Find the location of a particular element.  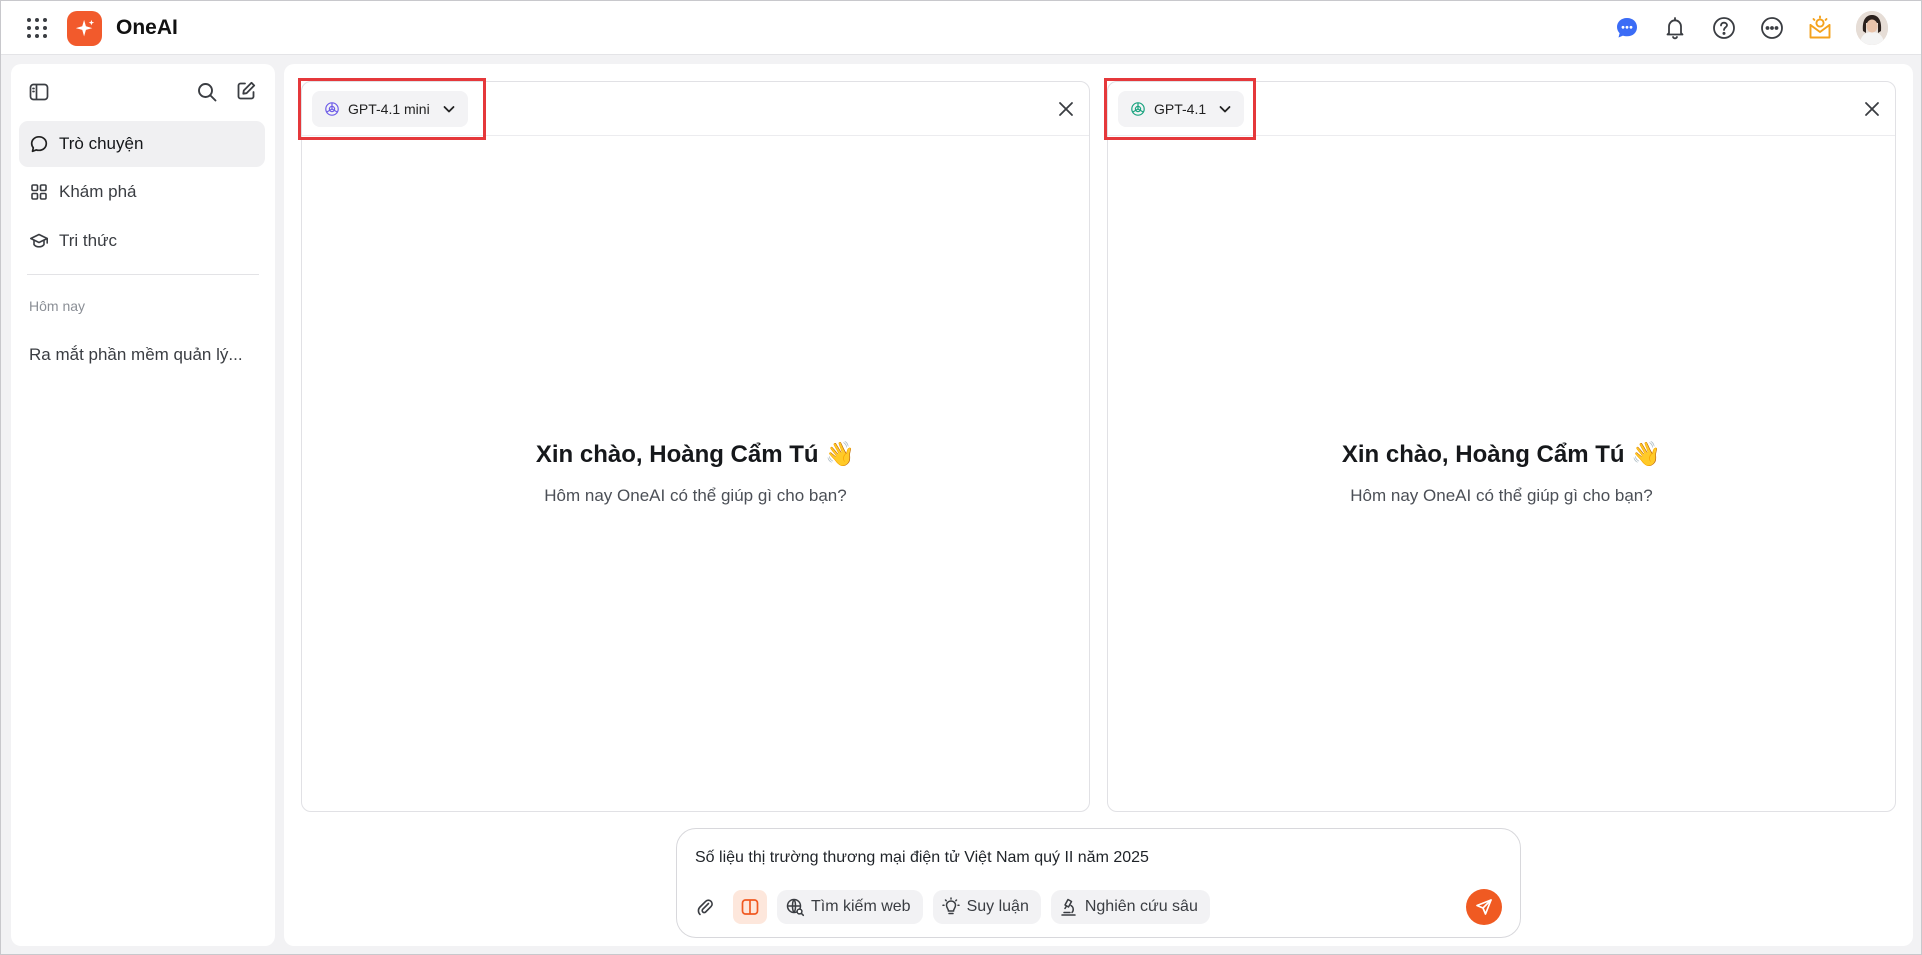

apps-grid-icon is located at coordinates (37, 28).